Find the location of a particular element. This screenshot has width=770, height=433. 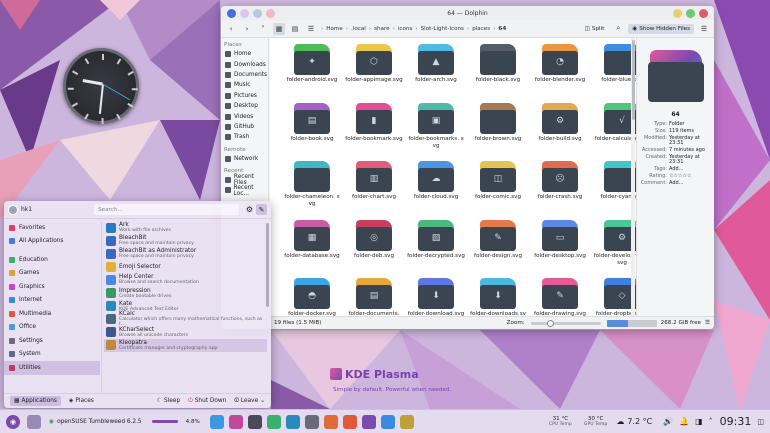

file-item: ◔ folder-blender.svg is located at coordinates (560, 71).